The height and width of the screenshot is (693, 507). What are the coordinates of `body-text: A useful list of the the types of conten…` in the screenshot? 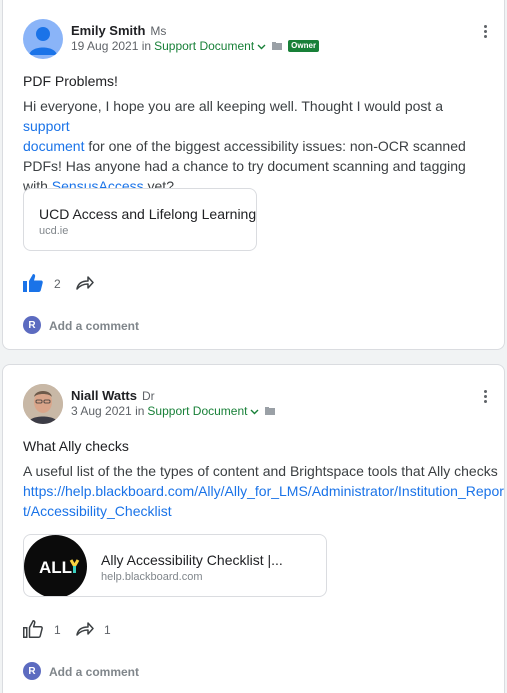 It's located at (260, 471).